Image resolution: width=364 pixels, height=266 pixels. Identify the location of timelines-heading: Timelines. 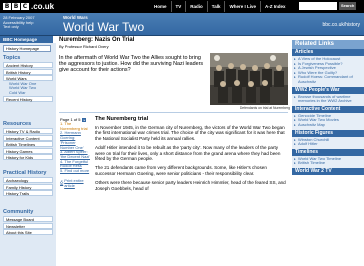
(328, 152).